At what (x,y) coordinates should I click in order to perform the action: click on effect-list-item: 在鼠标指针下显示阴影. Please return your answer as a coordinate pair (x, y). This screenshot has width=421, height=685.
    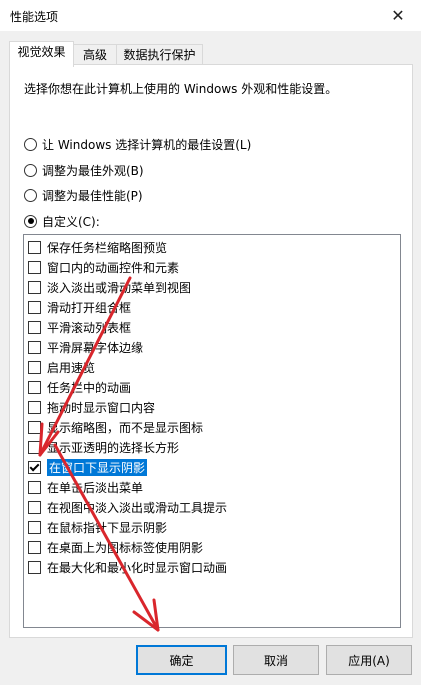
    Looking at the image, I should click on (97, 527).